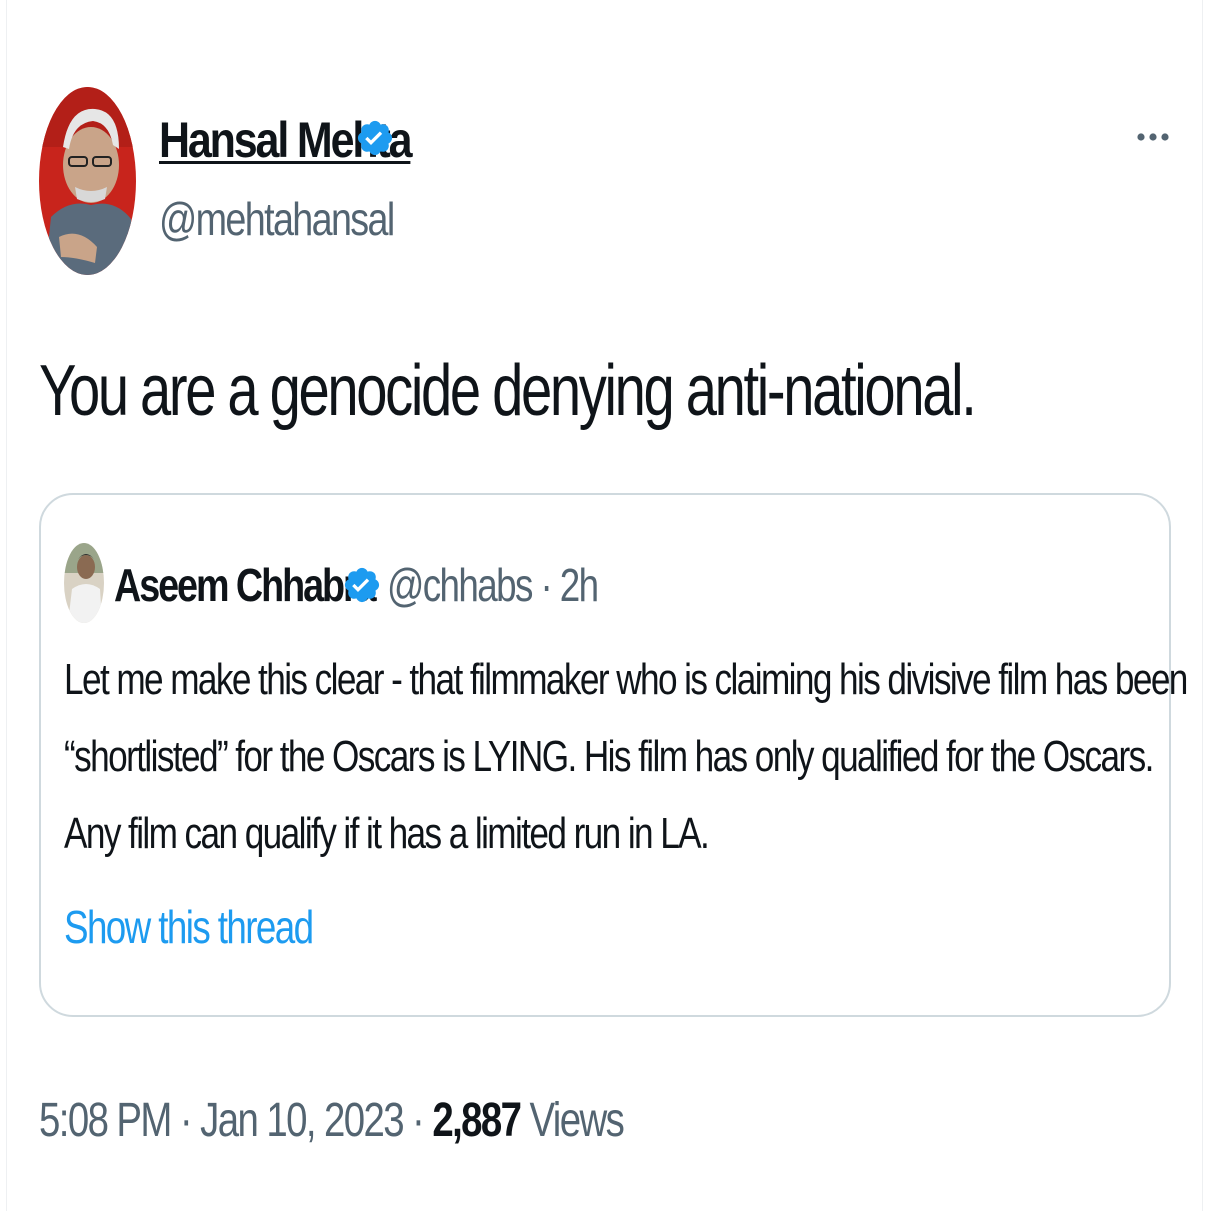  What do you see at coordinates (477, 1120) in the screenshot?
I see `views-count: 2,887` at bounding box center [477, 1120].